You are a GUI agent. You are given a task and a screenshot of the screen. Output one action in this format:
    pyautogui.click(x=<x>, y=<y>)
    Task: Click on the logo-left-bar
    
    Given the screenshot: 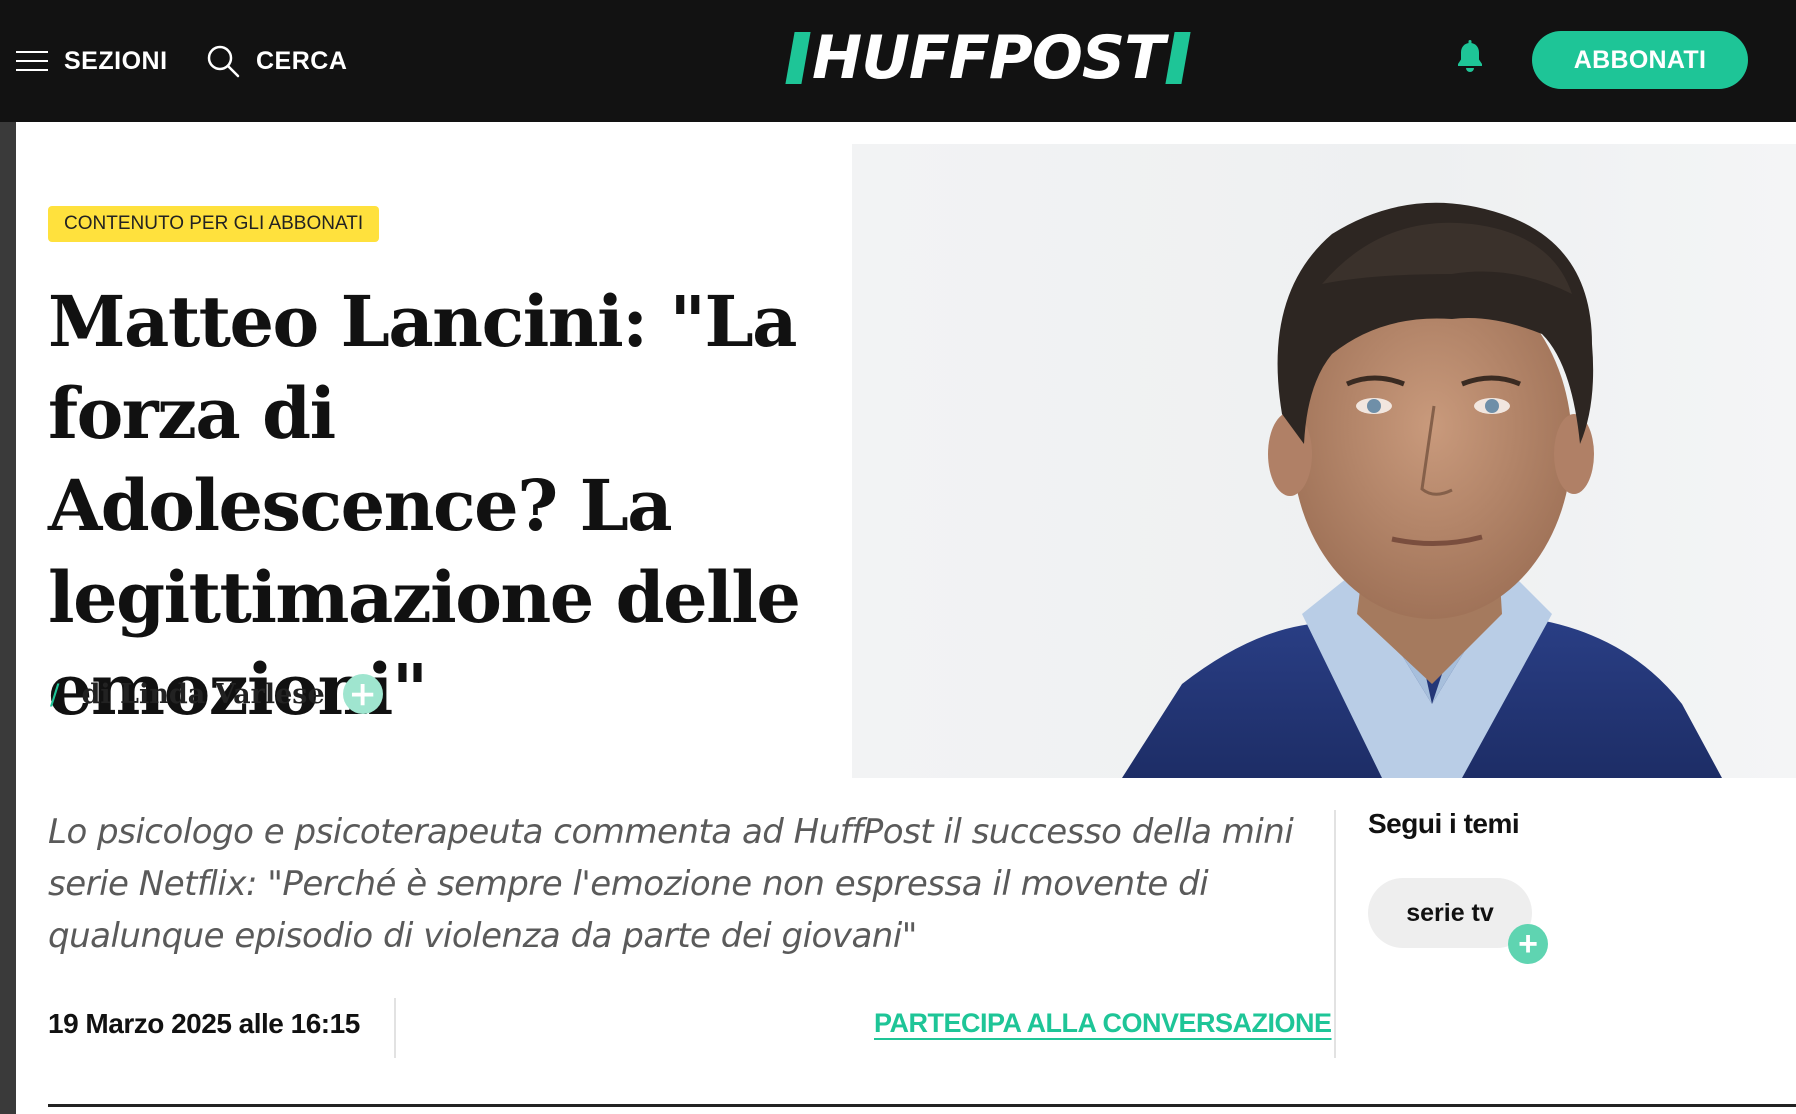 What is the action you would take?
    pyautogui.click(x=798, y=58)
    